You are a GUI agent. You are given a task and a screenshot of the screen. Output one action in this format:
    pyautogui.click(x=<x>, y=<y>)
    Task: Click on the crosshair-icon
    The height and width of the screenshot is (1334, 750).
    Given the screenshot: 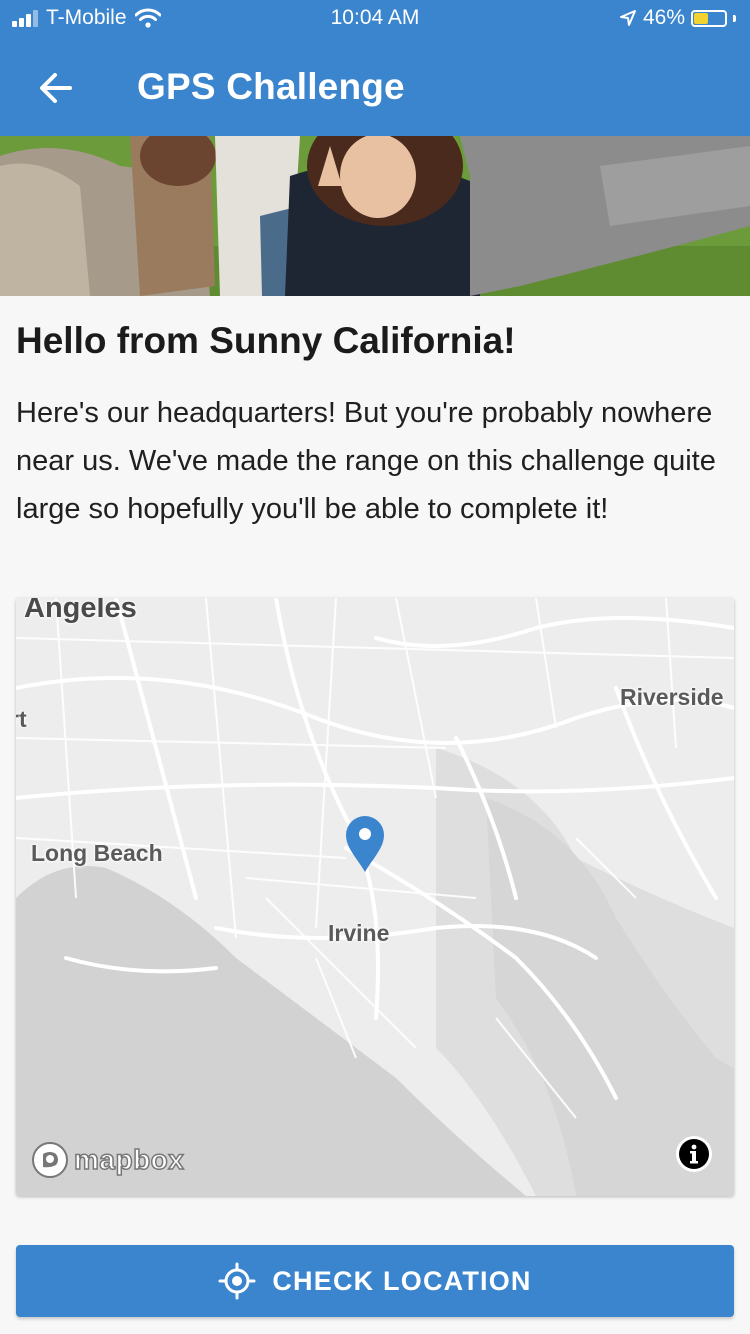 What is the action you would take?
    pyautogui.click(x=237, y=1281)
    